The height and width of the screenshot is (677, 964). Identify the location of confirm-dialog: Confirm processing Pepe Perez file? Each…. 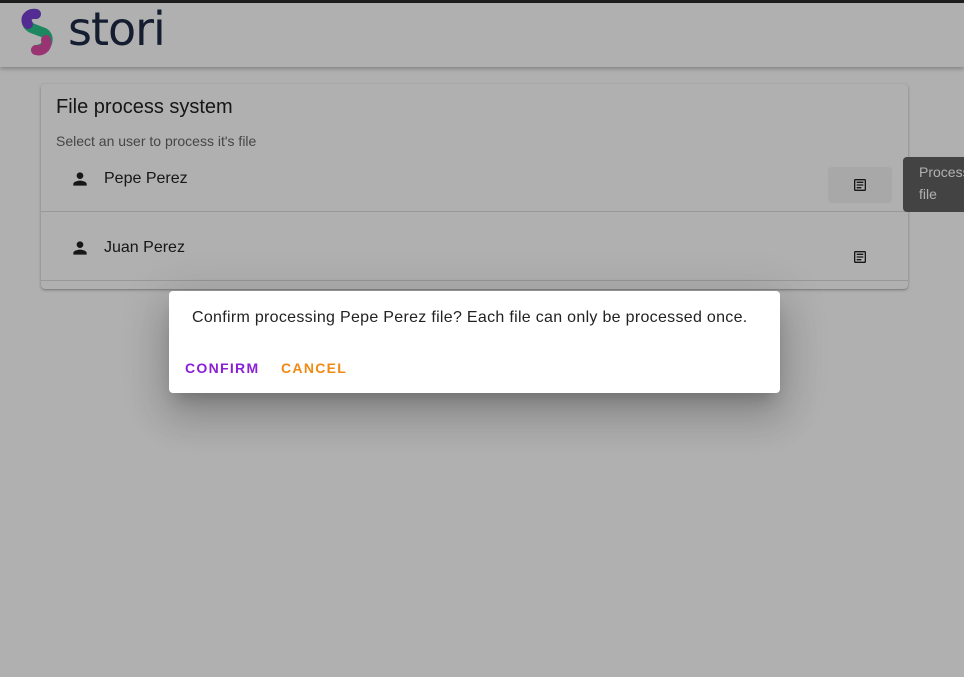
(474, 342).